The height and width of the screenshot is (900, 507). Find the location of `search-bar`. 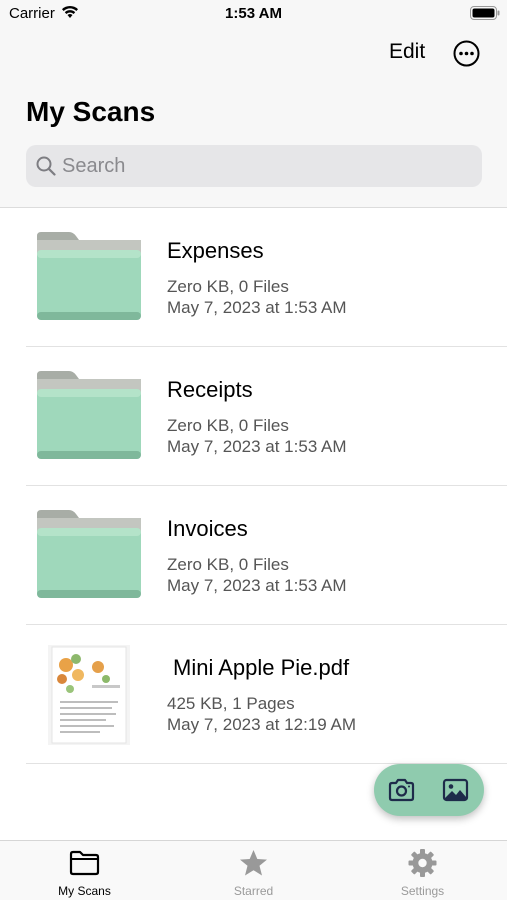

search-bar is located at coordinates (254, 166).